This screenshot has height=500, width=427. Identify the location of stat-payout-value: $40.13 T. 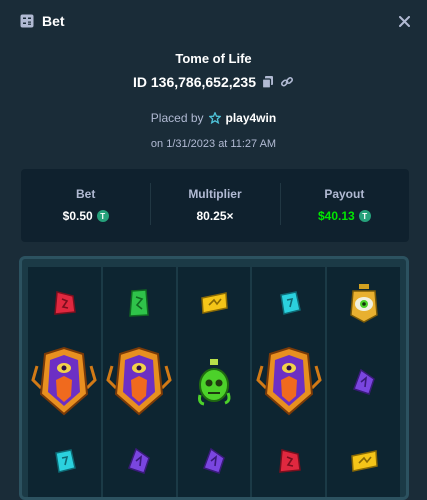
(344, 216).